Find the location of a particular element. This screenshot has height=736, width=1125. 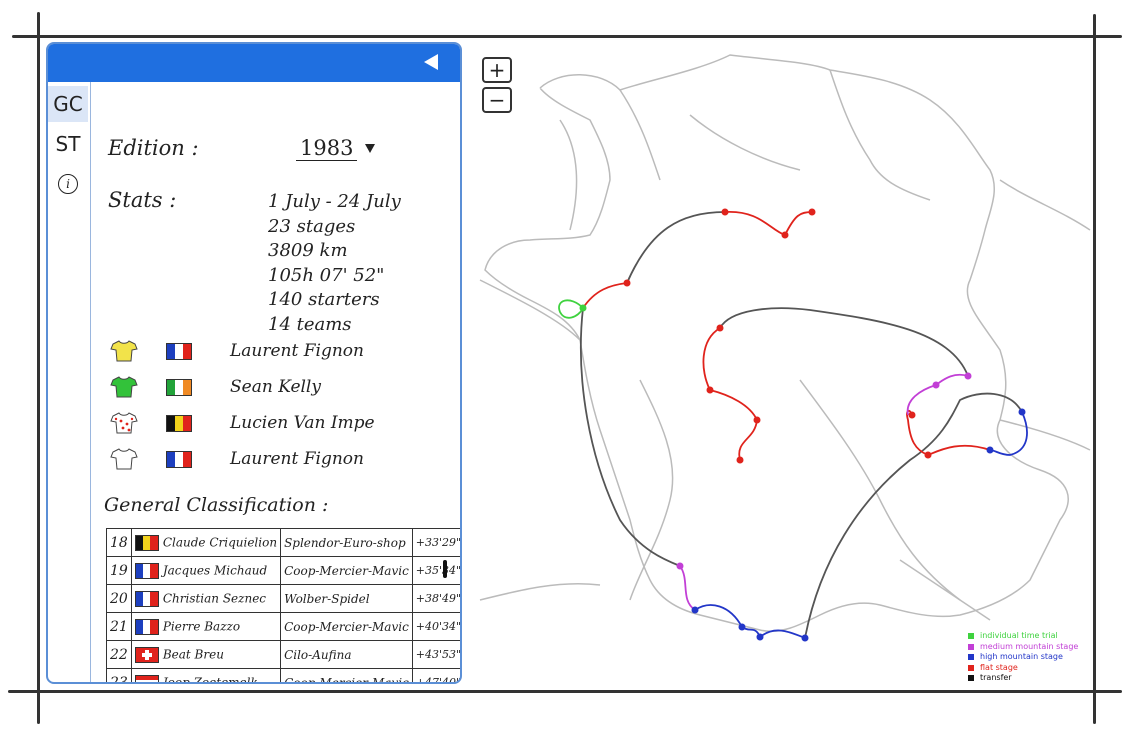

chevron-down-icon is located at coordinates (370, 148).